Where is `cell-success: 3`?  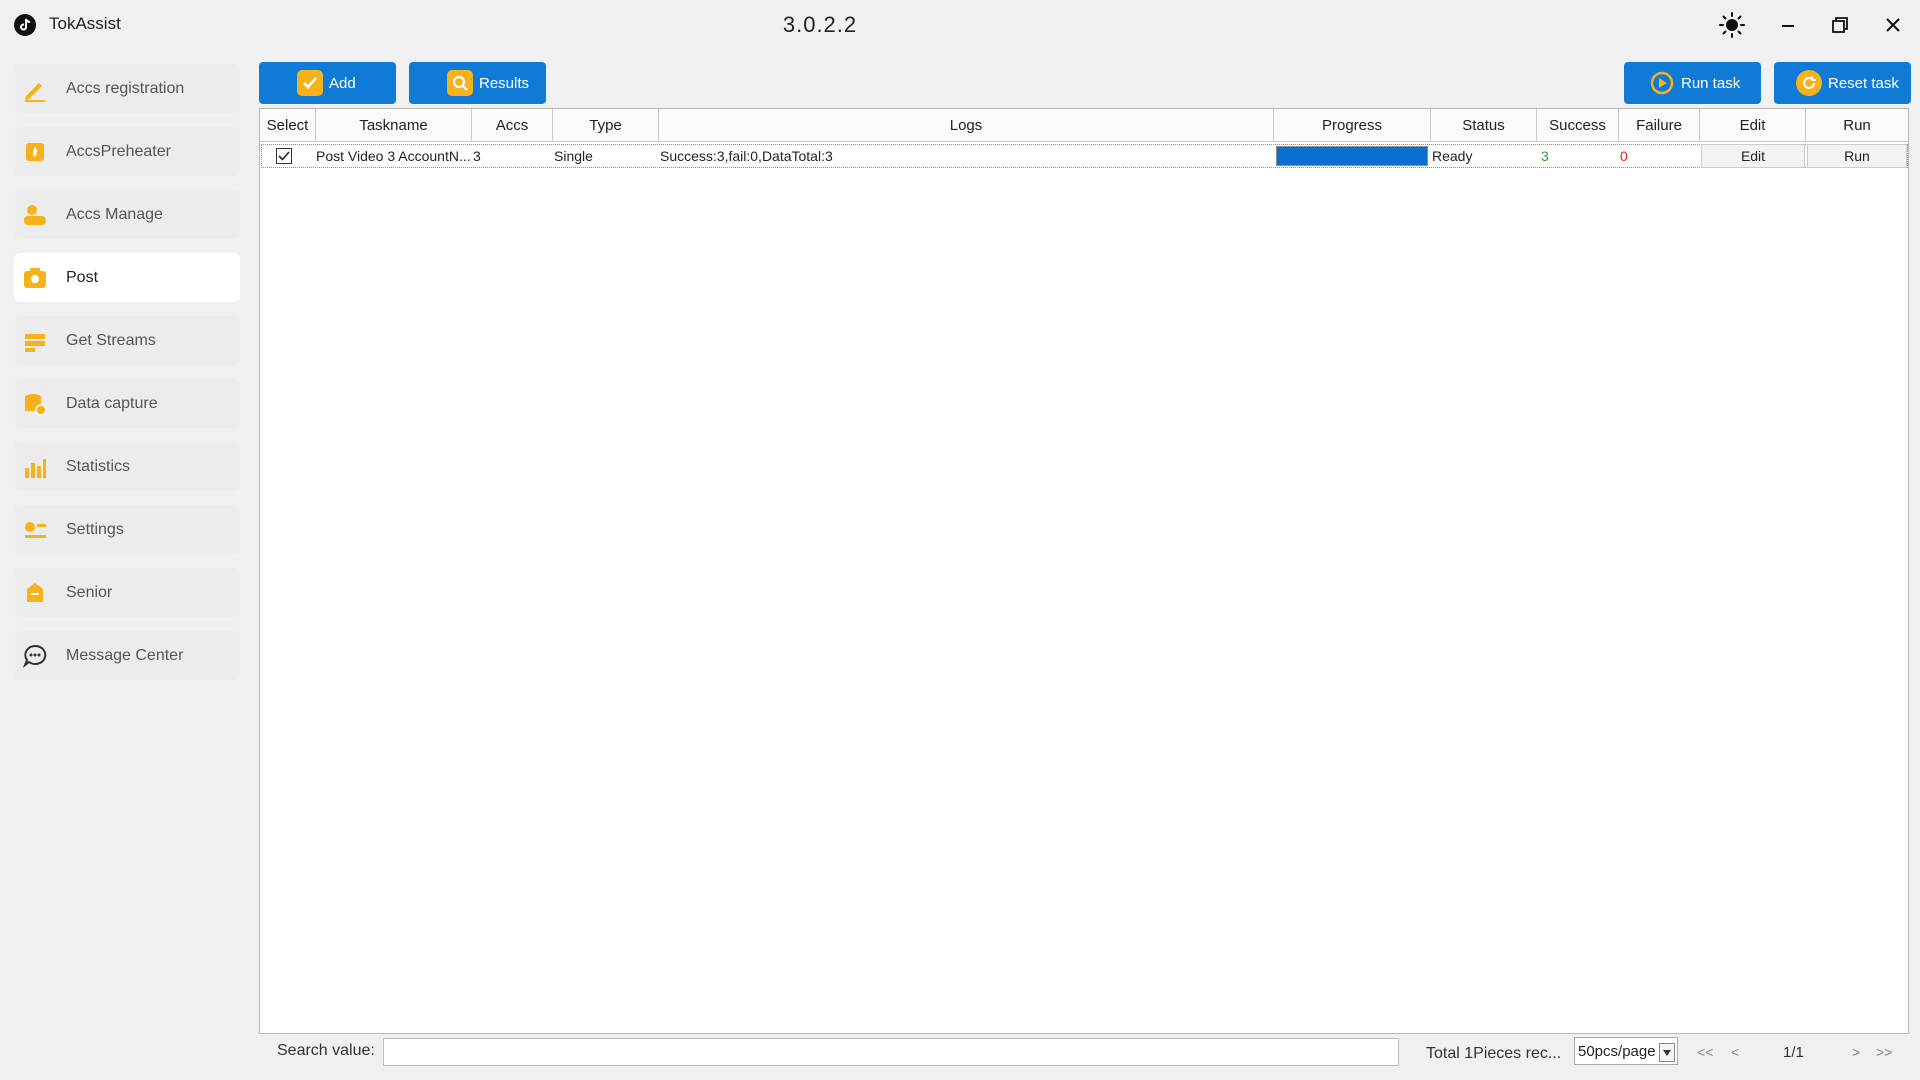 cell-success: 3 is located at coordinates (1545, 156).